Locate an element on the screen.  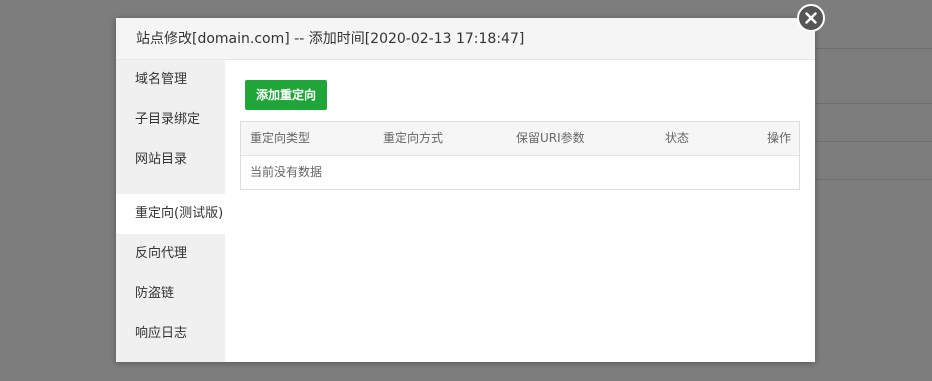
table-empty-row: 当前没有数据 is located at coordinates (286, 172).